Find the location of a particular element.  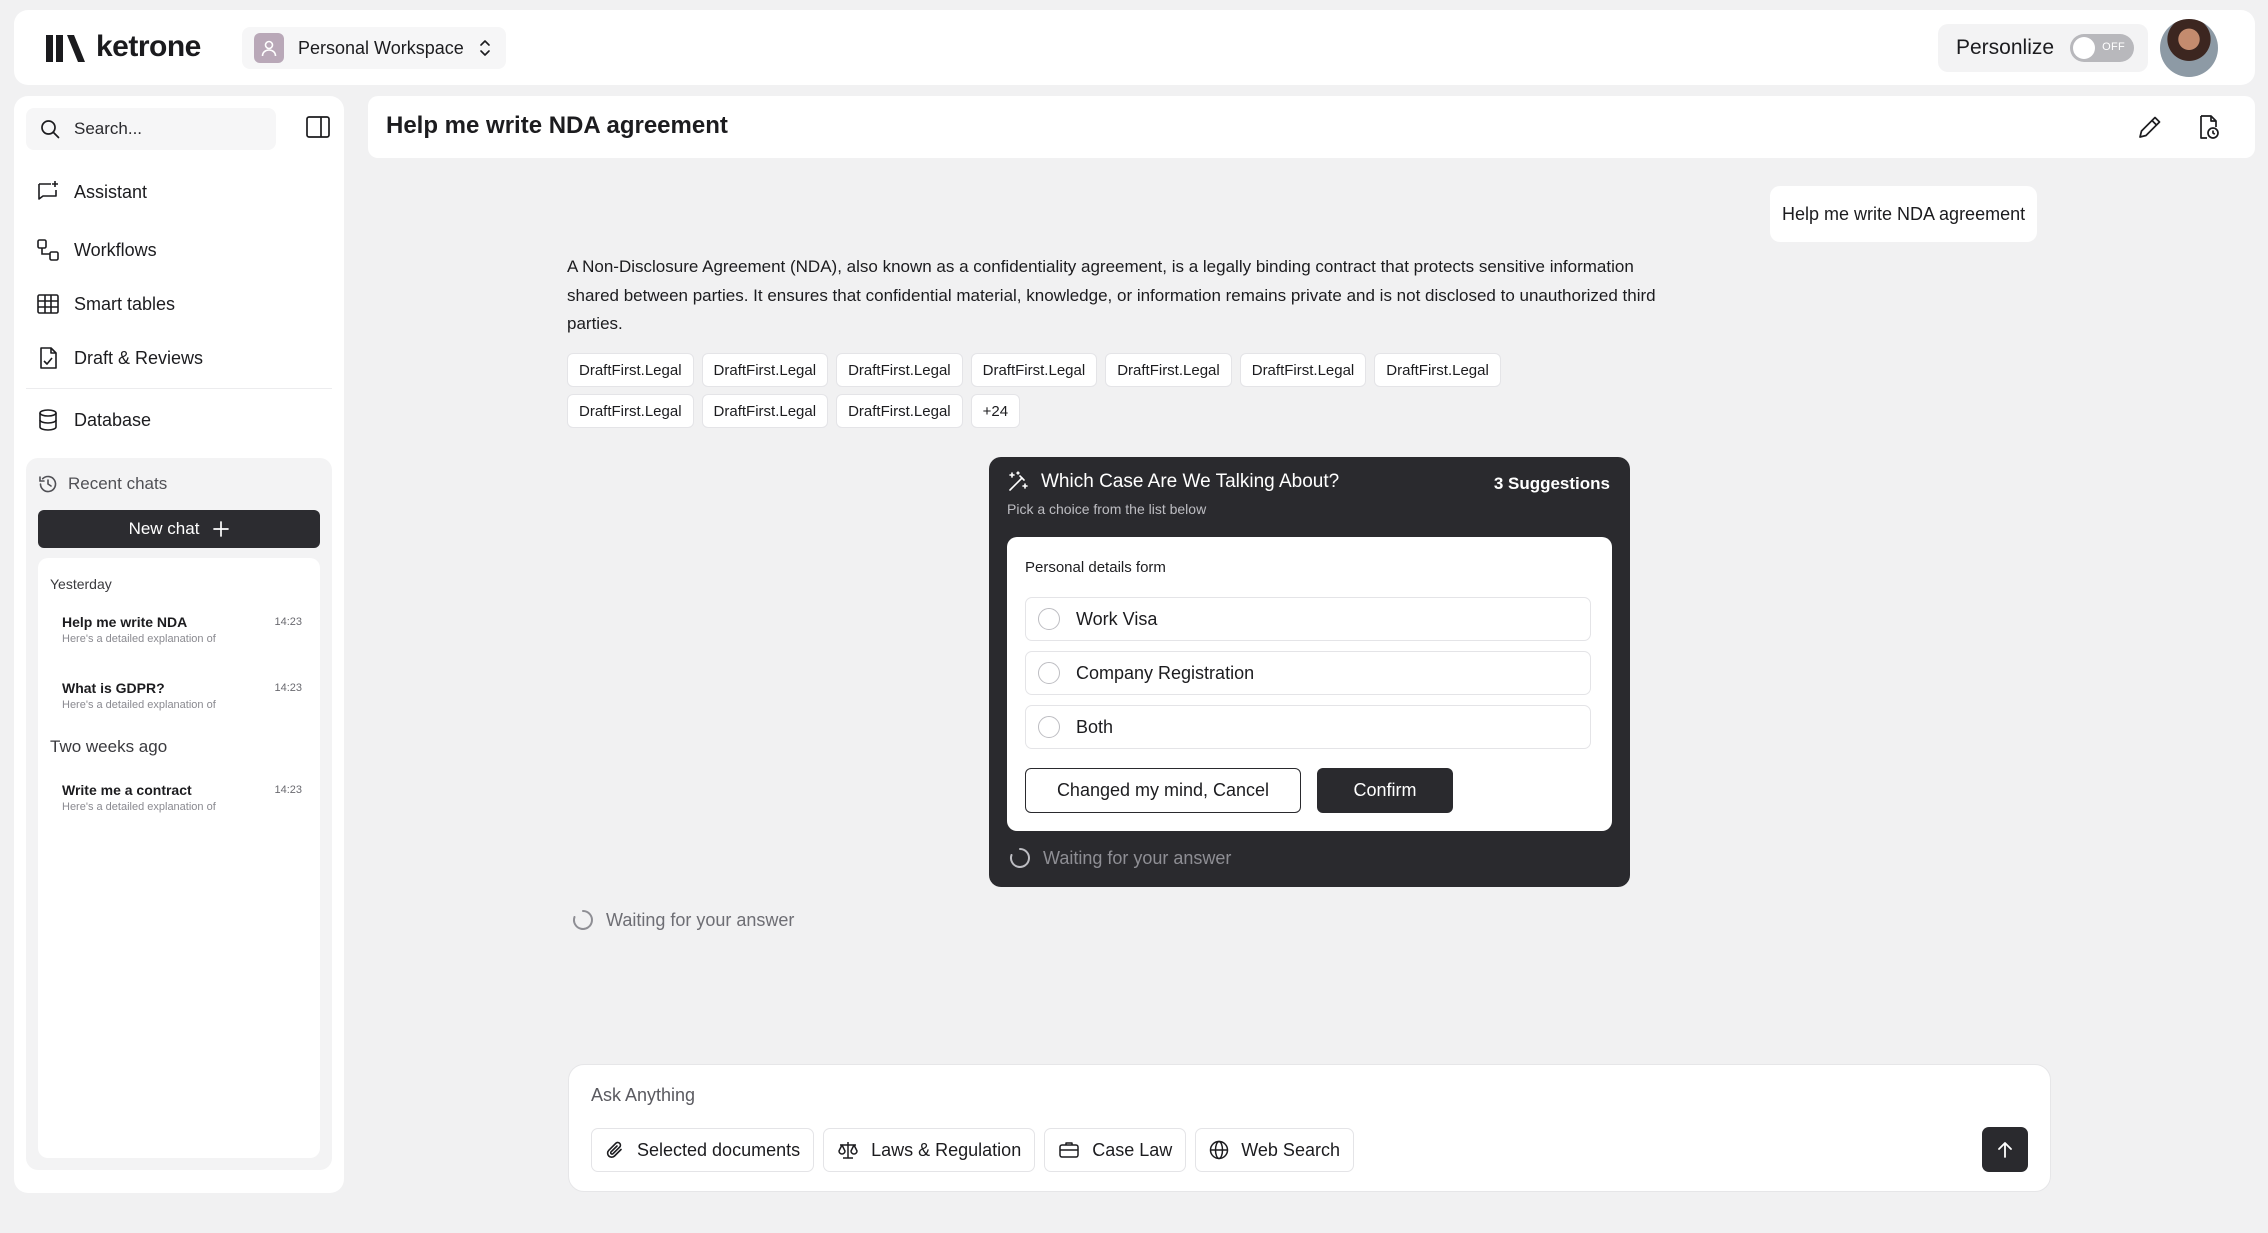

tool-label: Selected documents is located at coordinates (719, 1149).